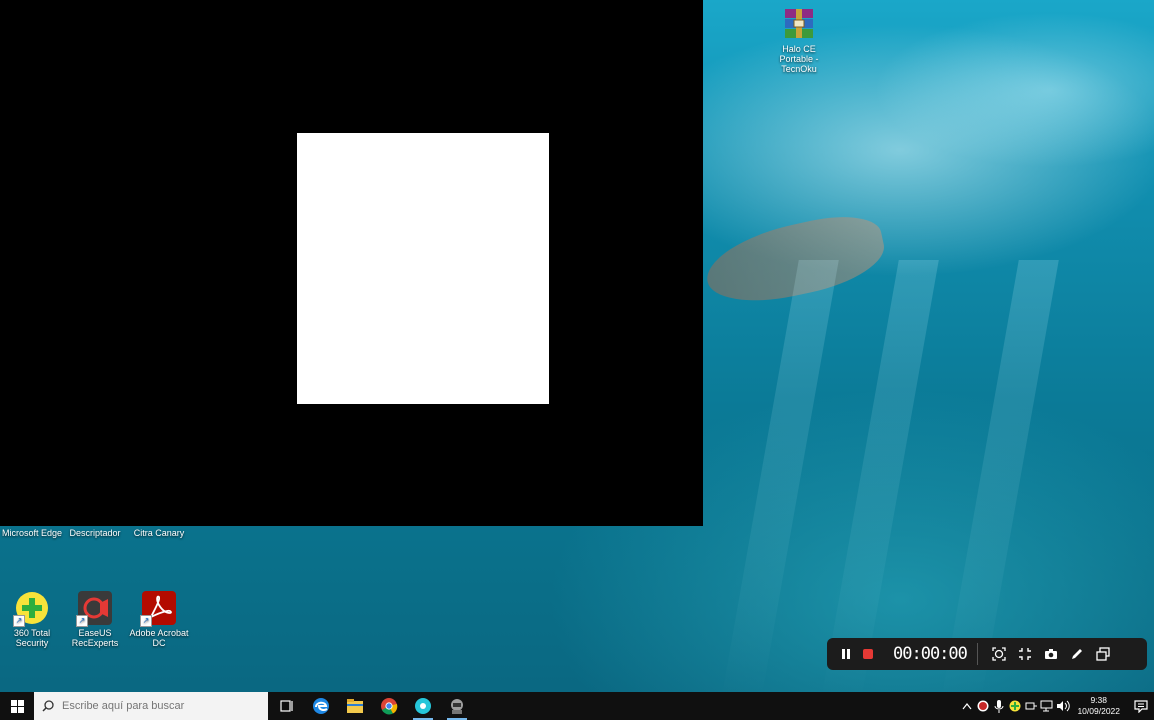  Describe the element at coordinates (157, 706) in the screenshot. I see `search-input` at that location.